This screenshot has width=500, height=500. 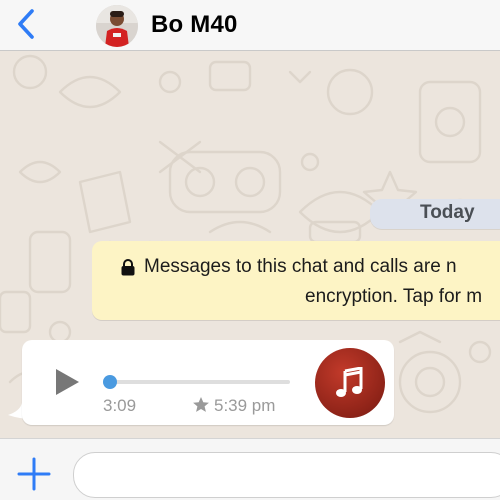 I want to click on message-time: 5:39 pm, so click(x=245, y=405).